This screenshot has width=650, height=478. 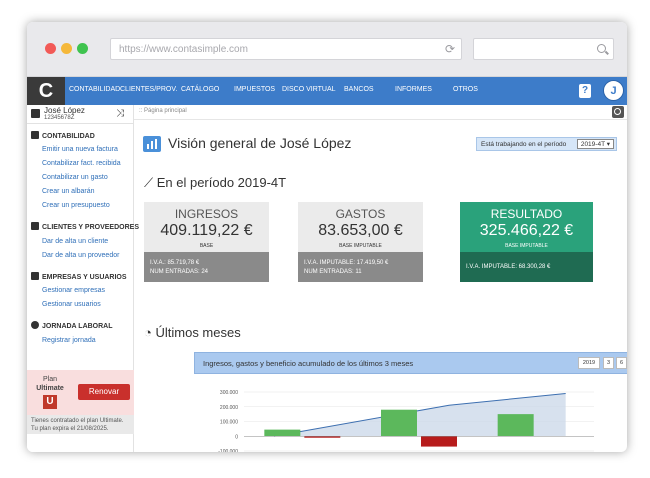 What do you see at coordinates (104, 392) in the screenshot?
I see `renew-button: Renovar` at bounding box center [104, 392].